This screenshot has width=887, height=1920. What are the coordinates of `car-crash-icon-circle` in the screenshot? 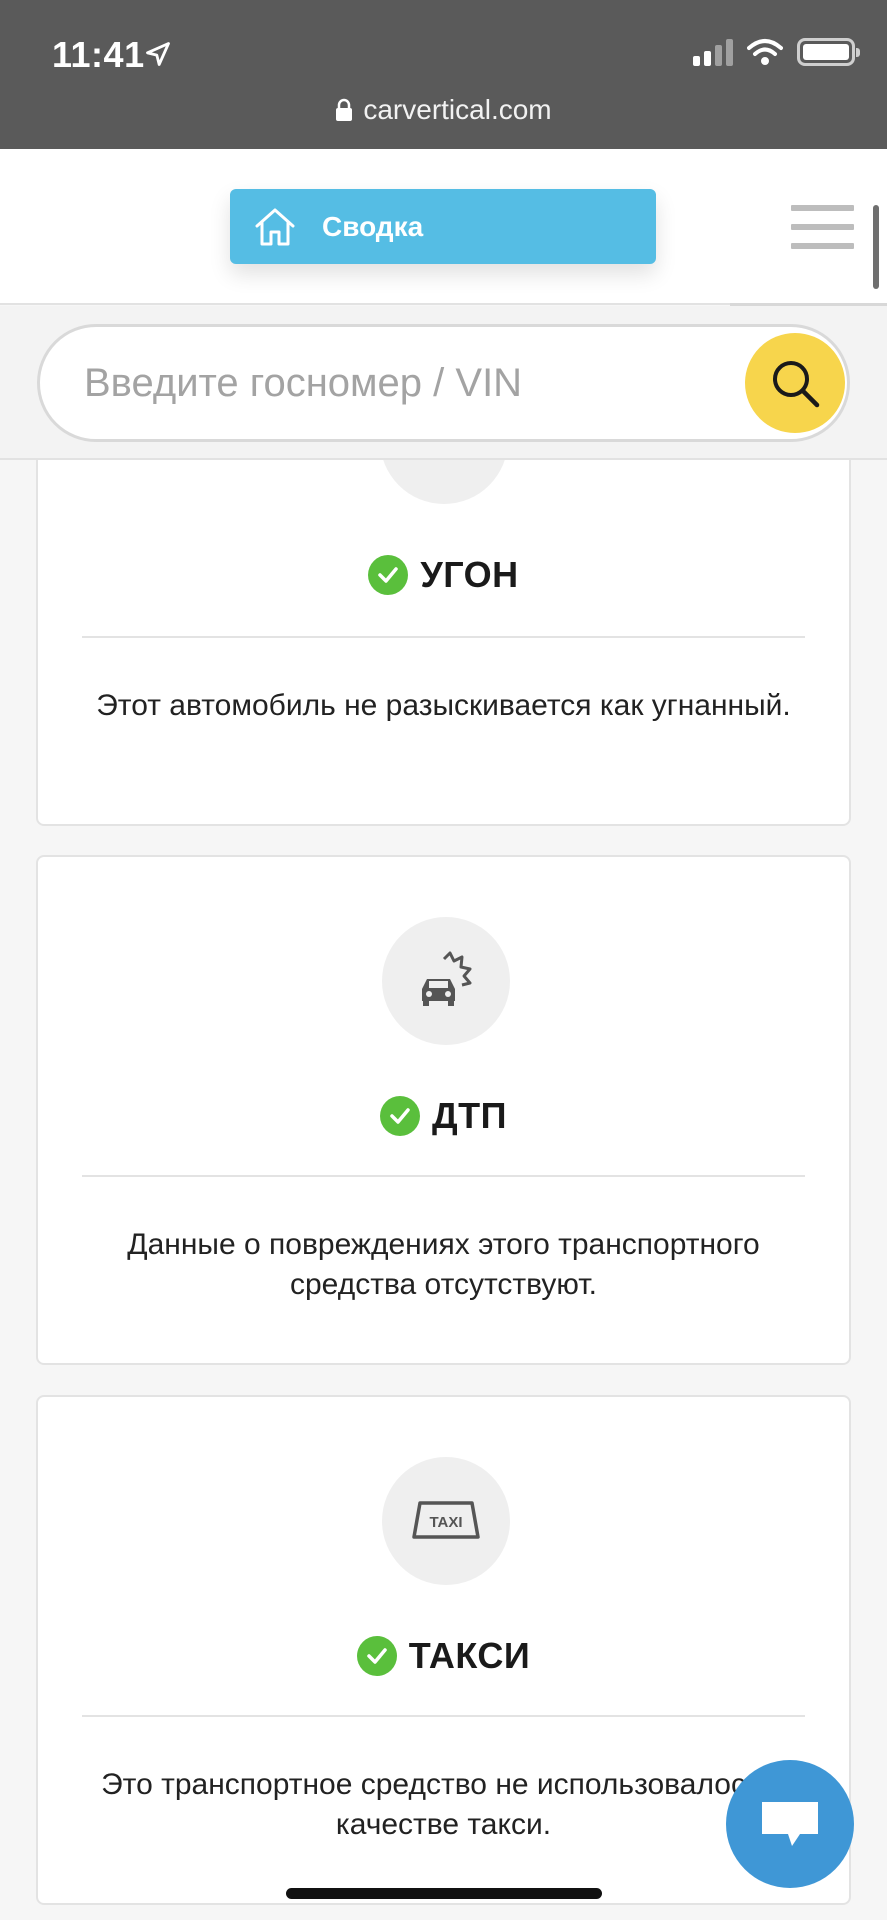 It's located at (446, 981).